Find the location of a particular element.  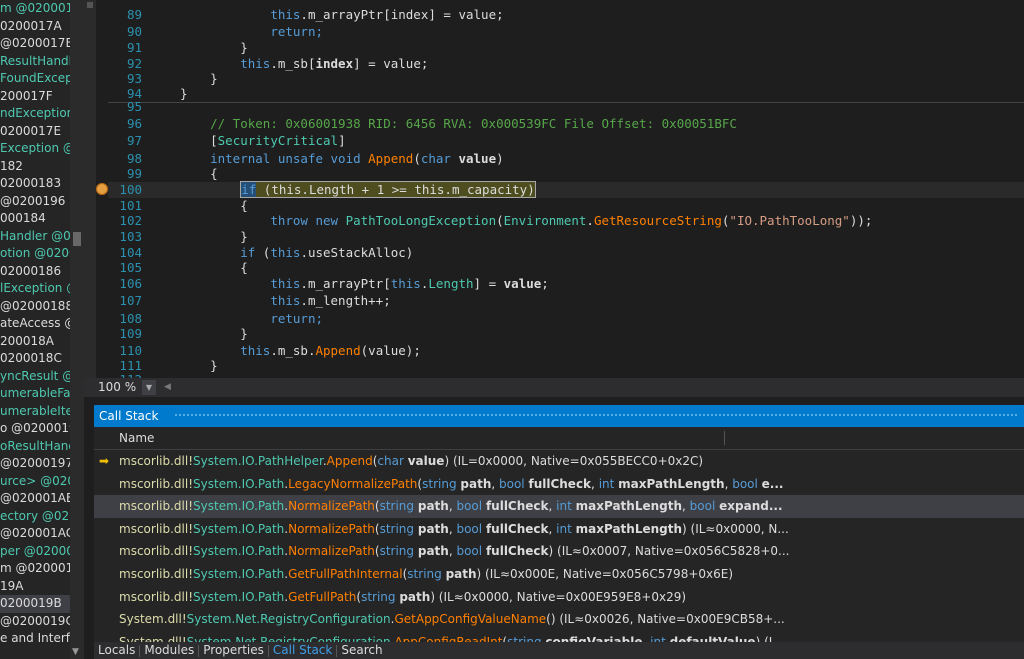

current-frame-arrow-icon: ➡ is located at coordinates (104, 461).